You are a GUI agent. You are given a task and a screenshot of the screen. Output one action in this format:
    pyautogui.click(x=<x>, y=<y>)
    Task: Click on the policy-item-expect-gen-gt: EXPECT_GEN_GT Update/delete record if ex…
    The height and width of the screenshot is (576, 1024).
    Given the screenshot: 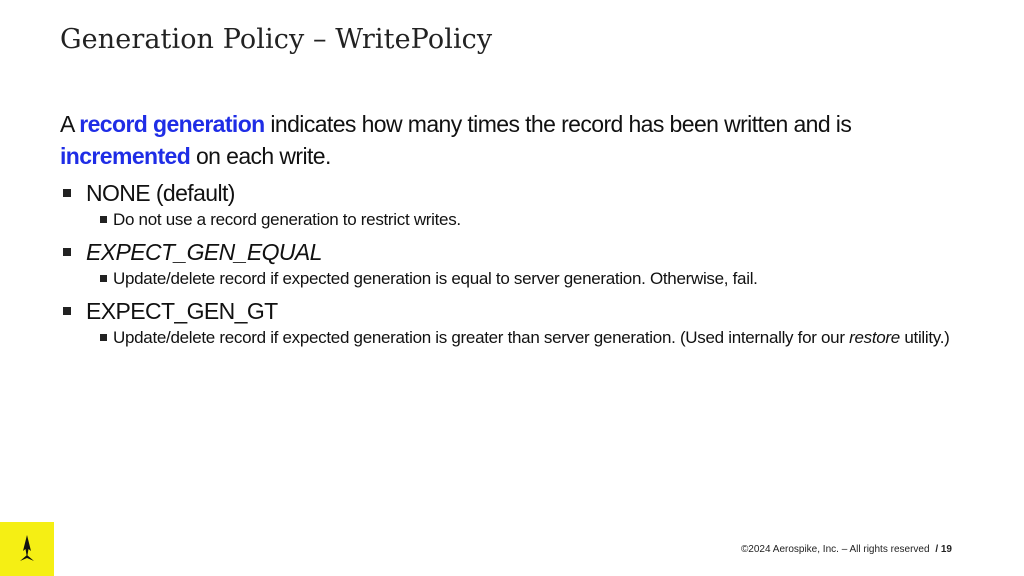 What is the action you would take?
    pyautogui.click(x=515, y=323)
    